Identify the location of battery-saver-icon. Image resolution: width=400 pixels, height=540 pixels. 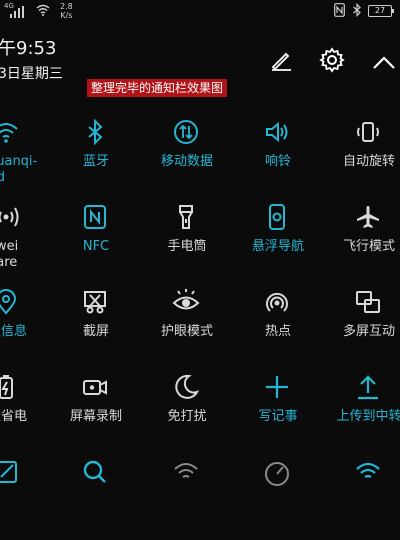
(10, 387).